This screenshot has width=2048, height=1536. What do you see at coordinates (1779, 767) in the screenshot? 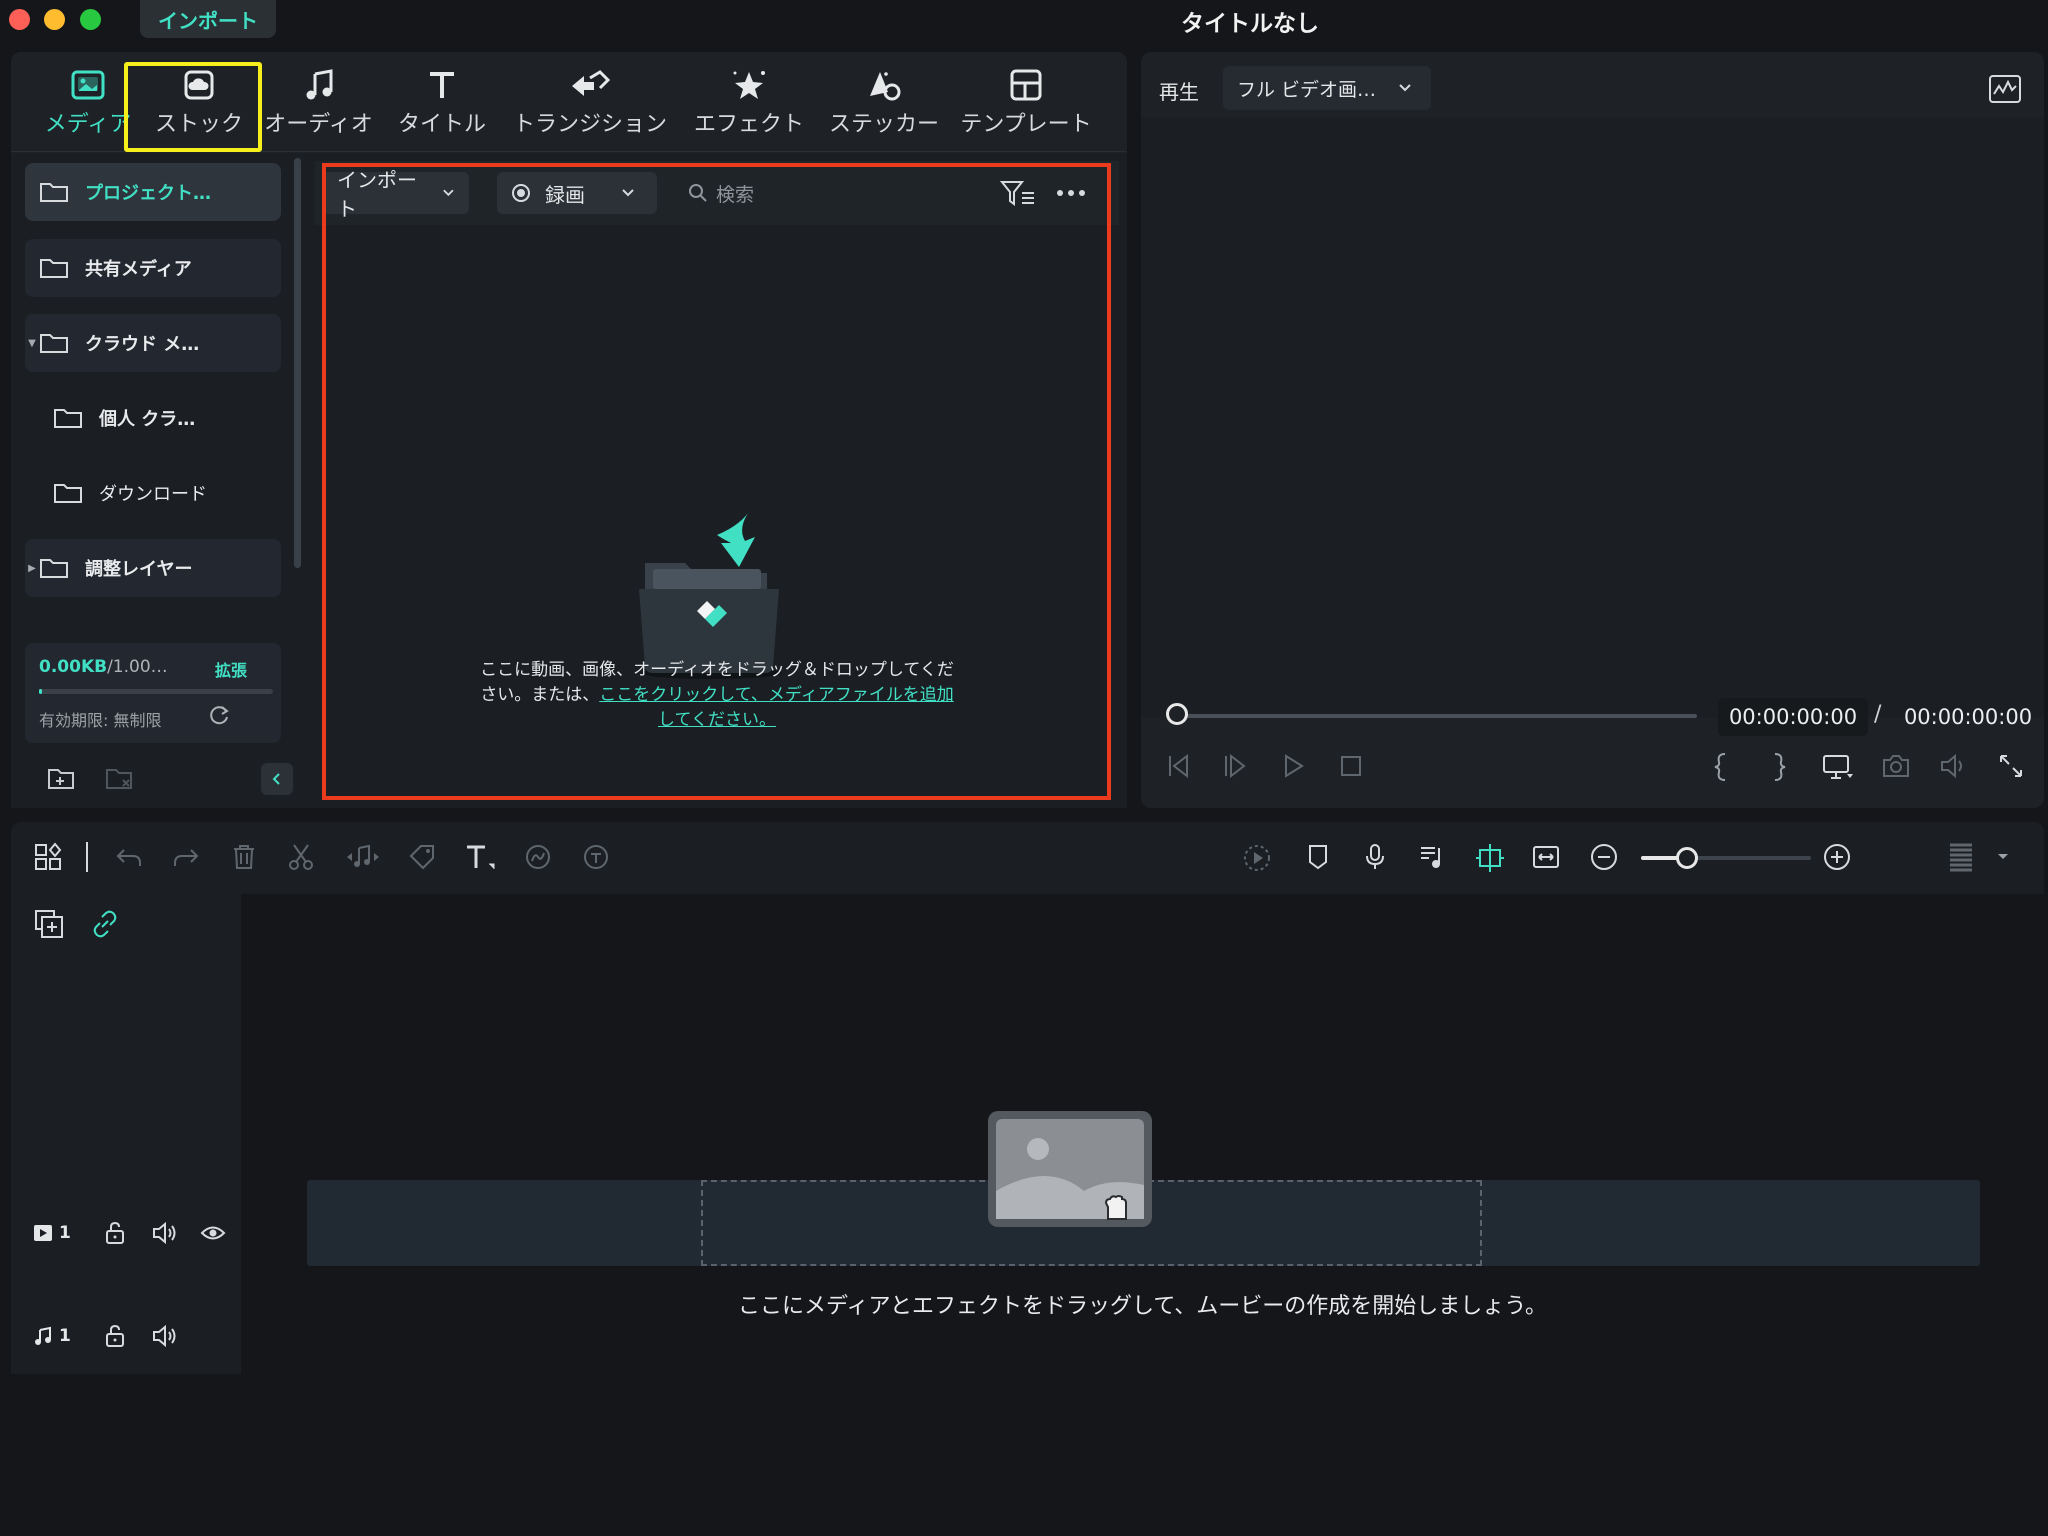
I see `mark-out-icon` at bounding box center [1779, 767].